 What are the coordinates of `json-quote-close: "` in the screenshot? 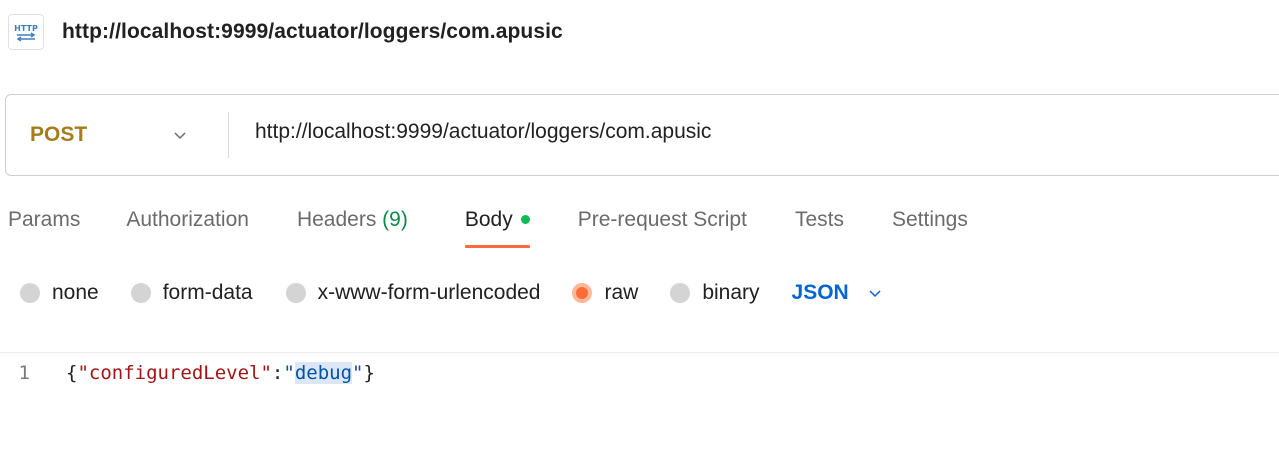 It's located at (358, 373).